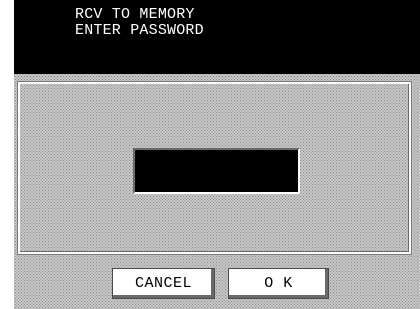 This screenshot has width=420, height=309. What do you see at coordinates (278, 283) in the screenshot?
I see `ok-button: O K` at bounding box center [278, 283].